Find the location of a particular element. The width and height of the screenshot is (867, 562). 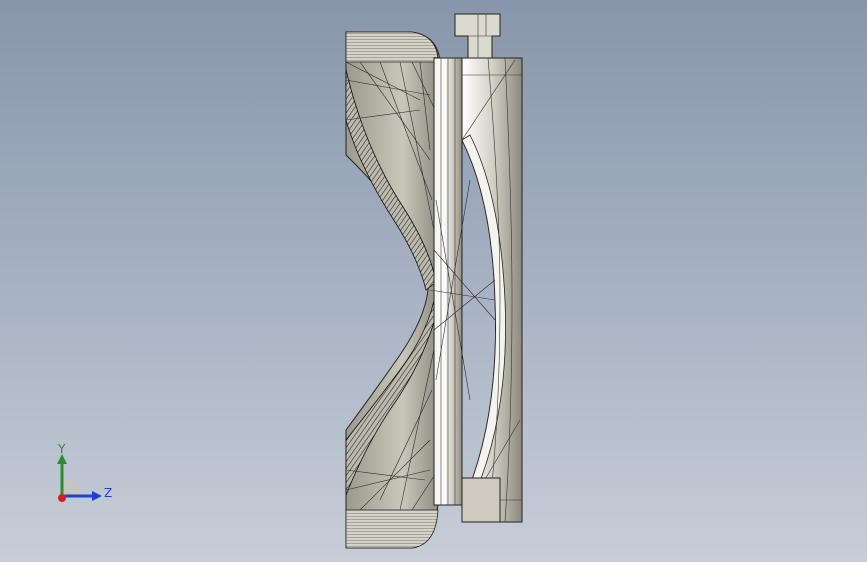

bottom-flange-mesh is located at coordinates (392, 529).